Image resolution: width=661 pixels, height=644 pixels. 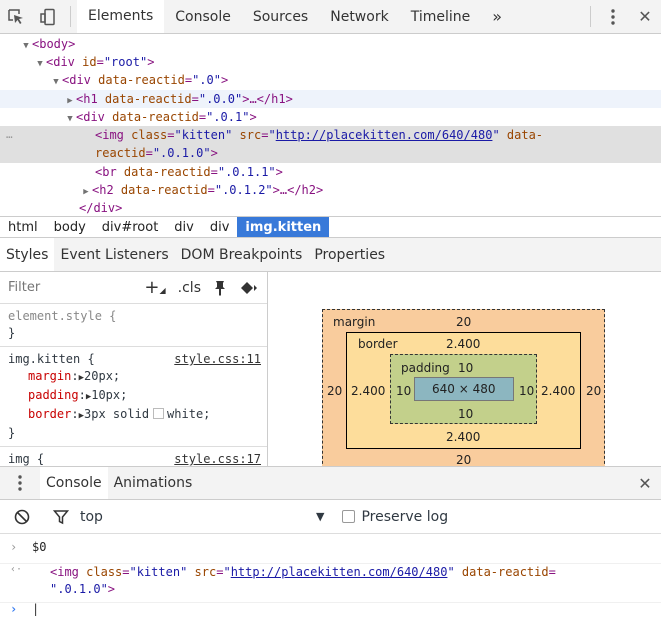 I want to click on element-state-icon, so click(x=249, y=288).